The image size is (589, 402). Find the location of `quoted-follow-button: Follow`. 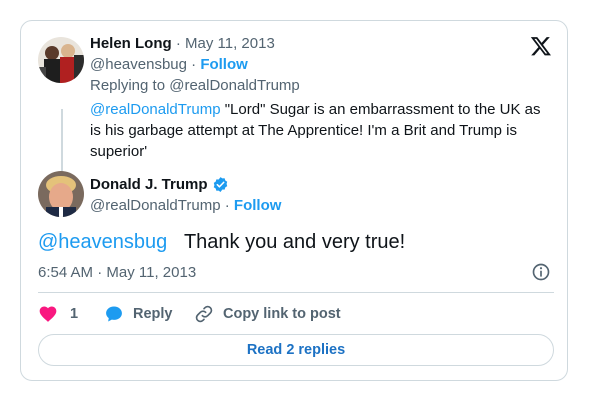

quoted-follow-button: Follow is located at coordinates (224, 64).